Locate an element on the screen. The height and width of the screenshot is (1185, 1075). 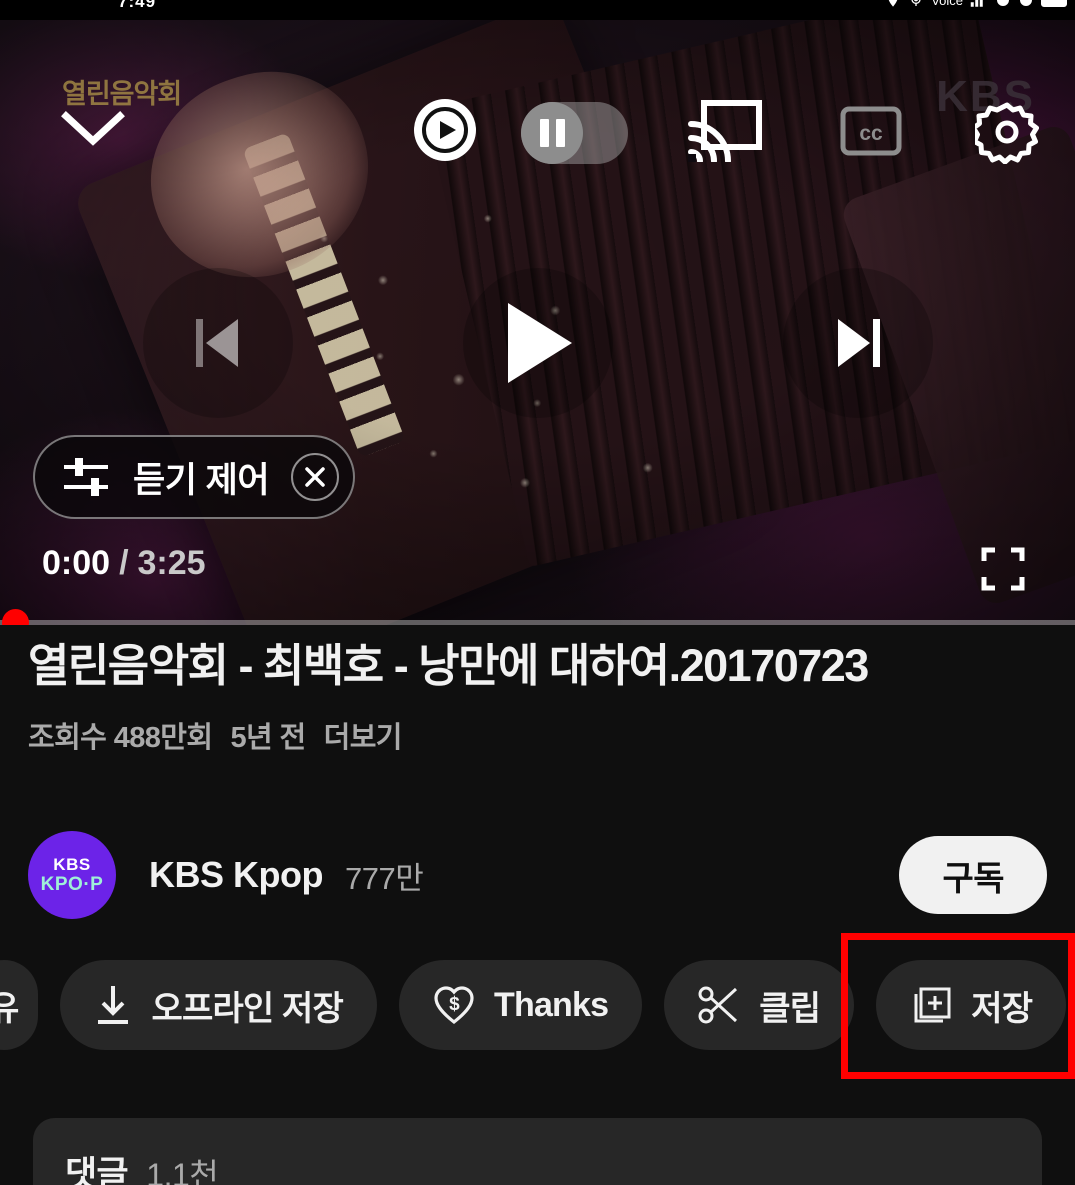
chip-save: 저장 is located at coordinates (971, 1005).